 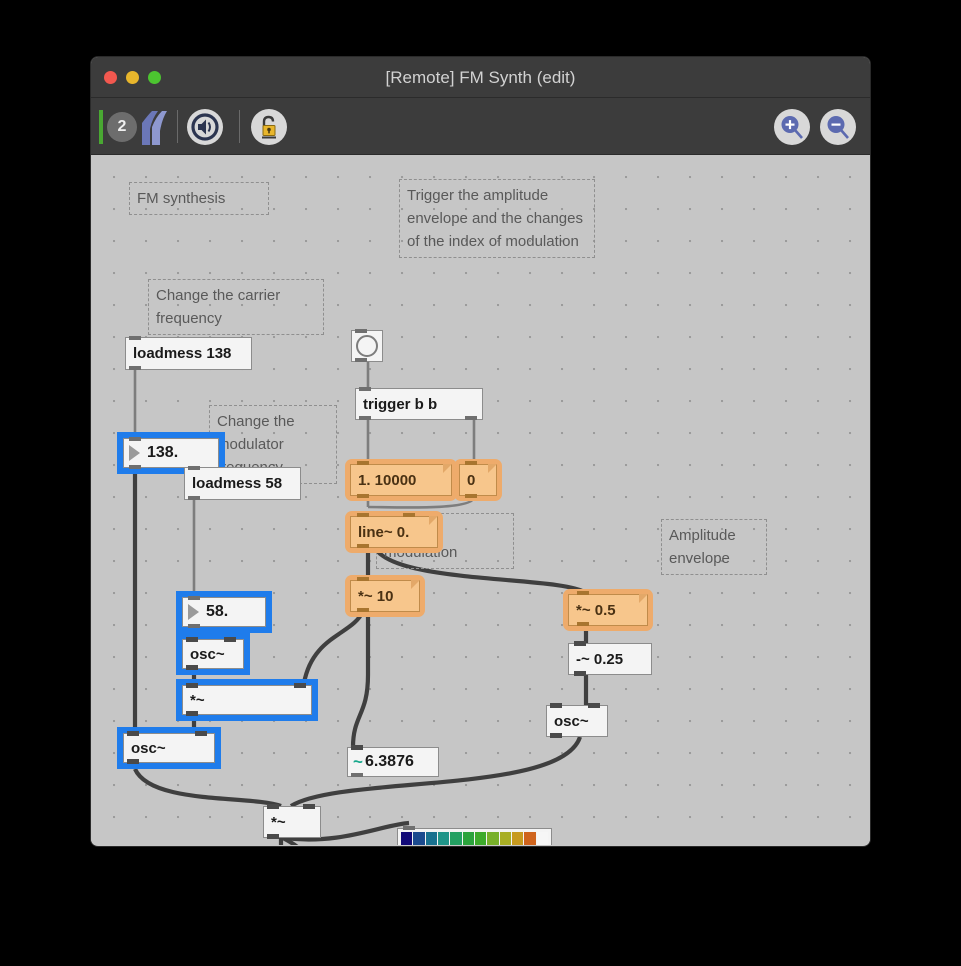 I want to click on loadmess-58-inlet, so click(x=194, y=468).